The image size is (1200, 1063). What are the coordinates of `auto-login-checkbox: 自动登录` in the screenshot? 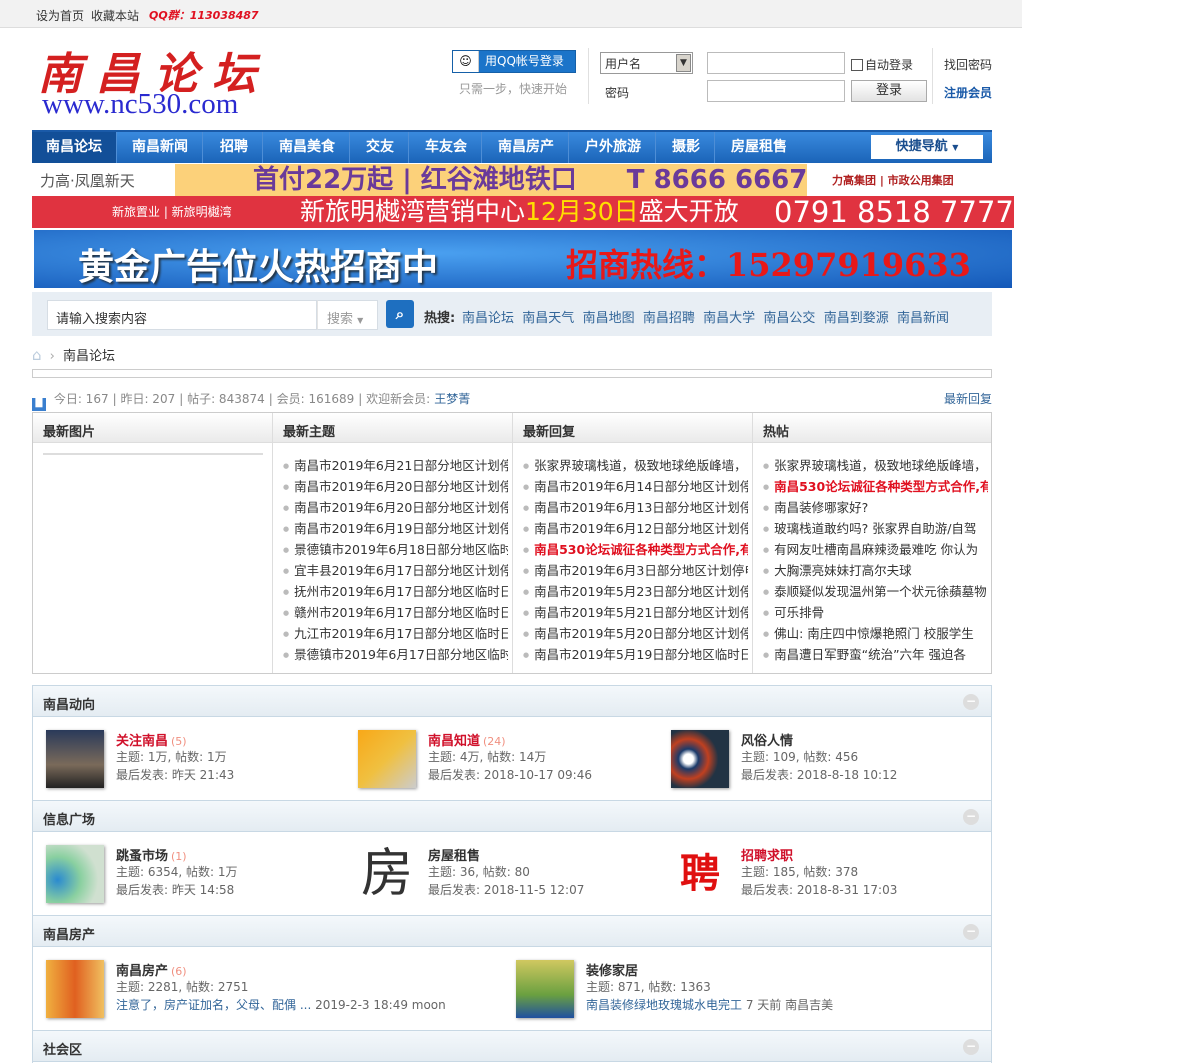 It's located at (882, 64).